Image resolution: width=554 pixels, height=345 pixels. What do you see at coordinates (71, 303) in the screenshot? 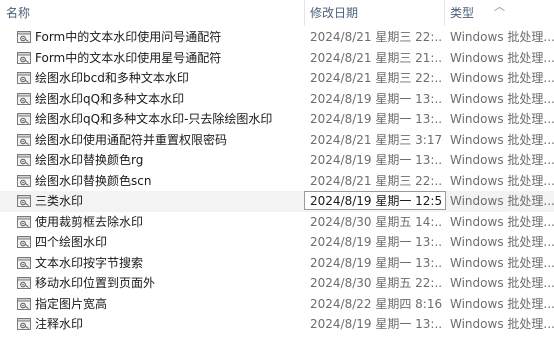
I see `file-name: 指定图片宽高` at bounding box center [71, 303].